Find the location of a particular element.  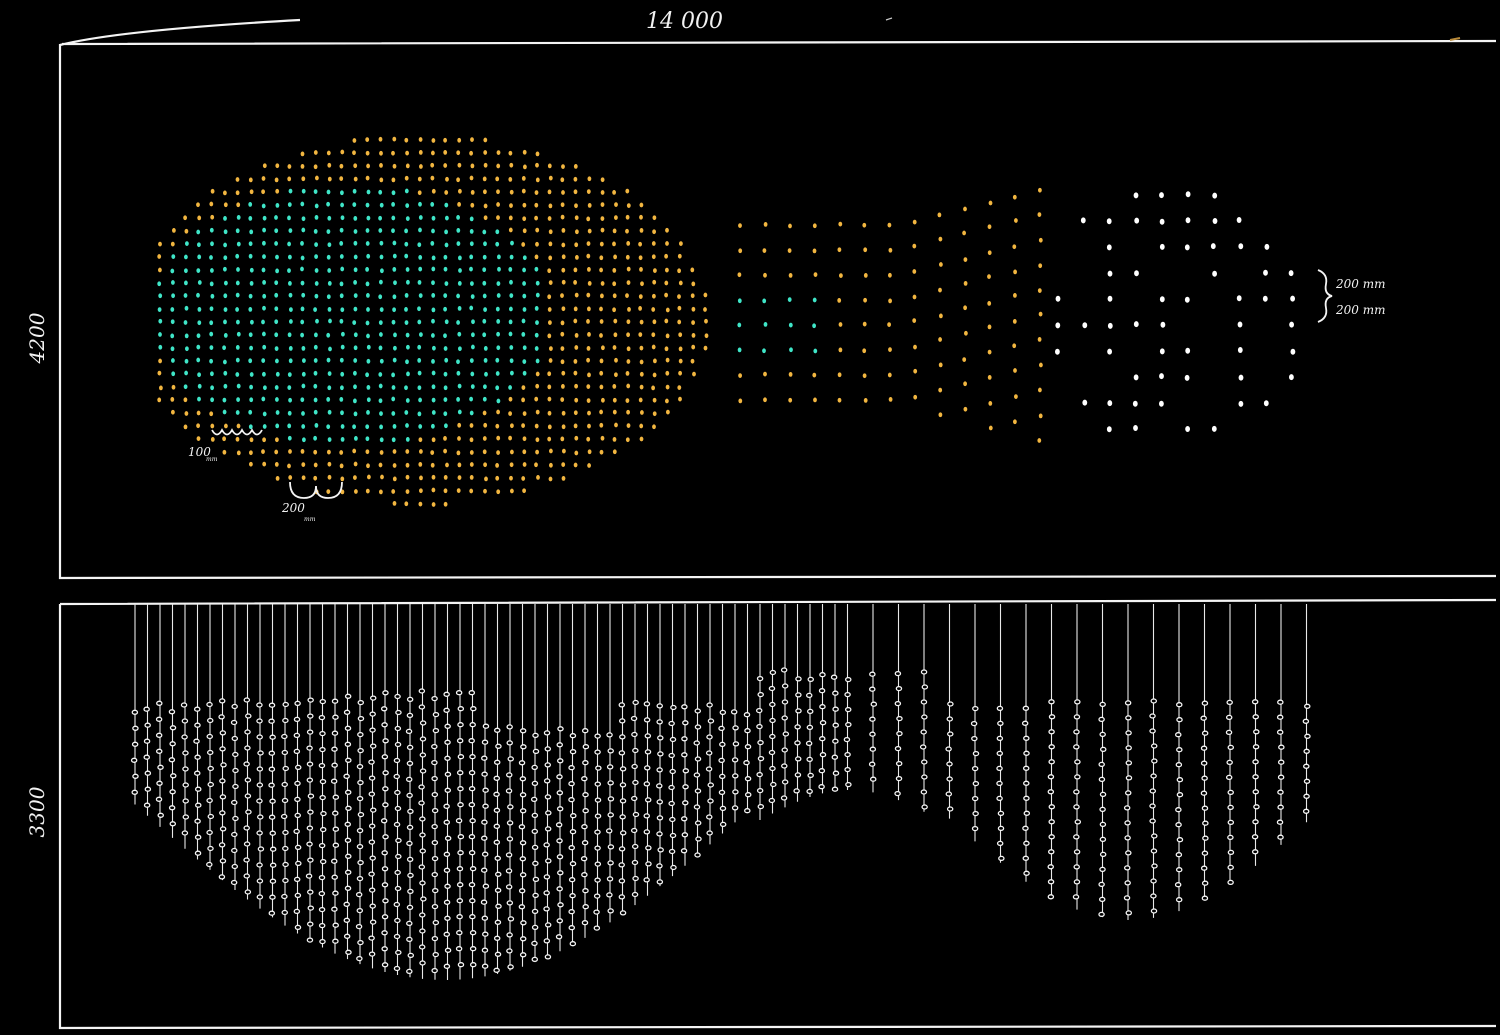

spacing-unit-100: mm is located at coordinates (212, 459).